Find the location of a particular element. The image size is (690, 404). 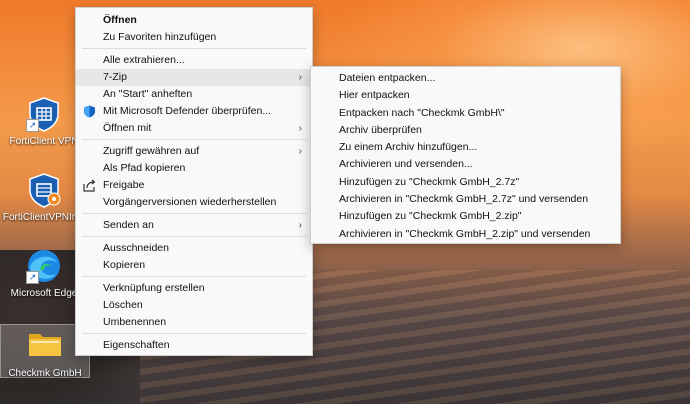

menu-item-label: Vorgängerversionen wiederherstellen is located at coordinates (190, 202).